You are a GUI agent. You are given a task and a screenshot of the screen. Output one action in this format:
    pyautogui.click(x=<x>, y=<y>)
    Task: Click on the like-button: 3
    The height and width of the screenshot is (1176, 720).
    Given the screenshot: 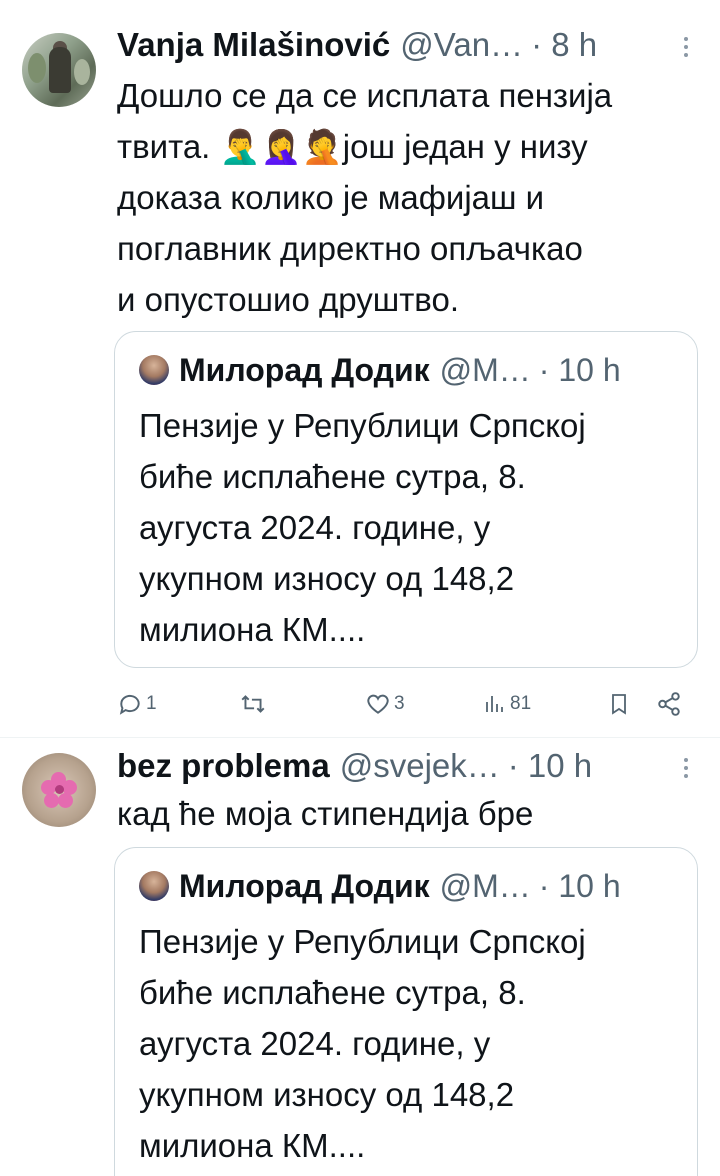 What is the action you would take?
    pyautogui.click(x=385, y=704)
    